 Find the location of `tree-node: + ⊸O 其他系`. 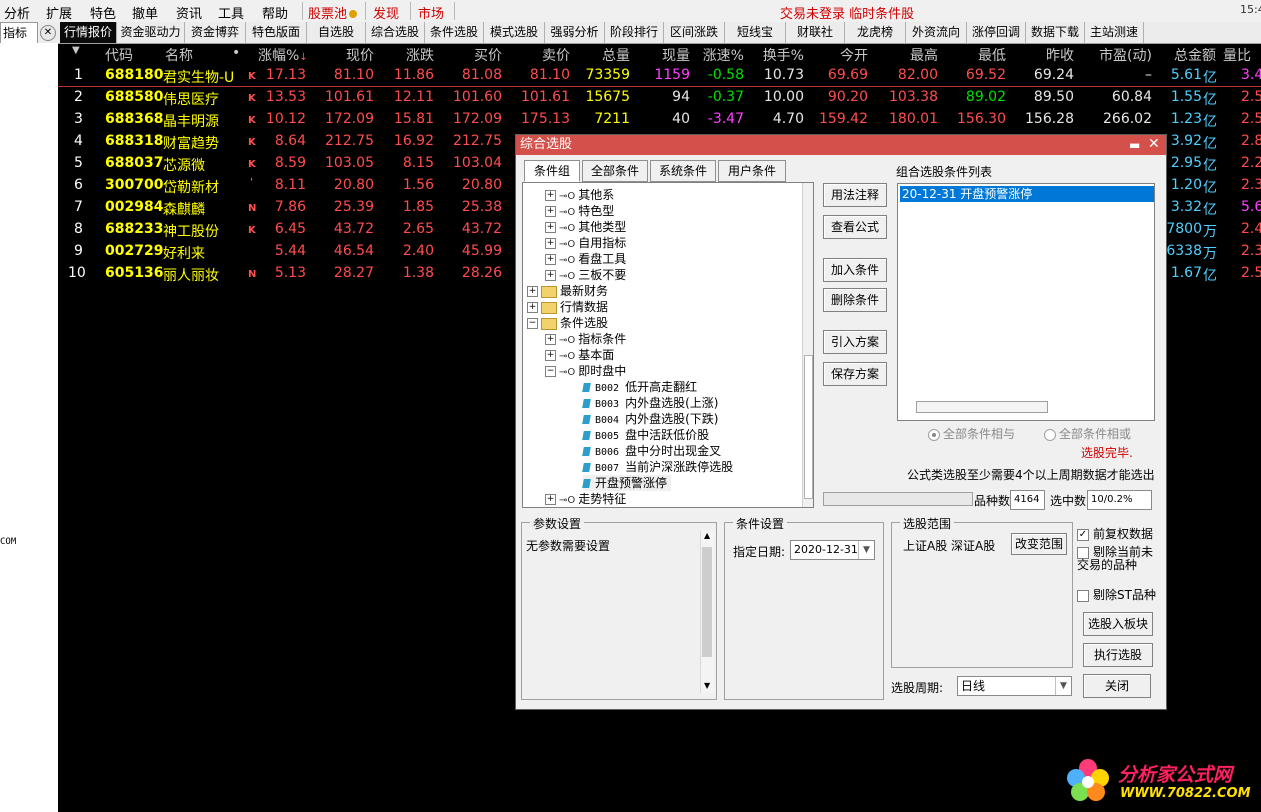

tree-node: + ⊸O 其他系 is located at coordinates (579, 195).